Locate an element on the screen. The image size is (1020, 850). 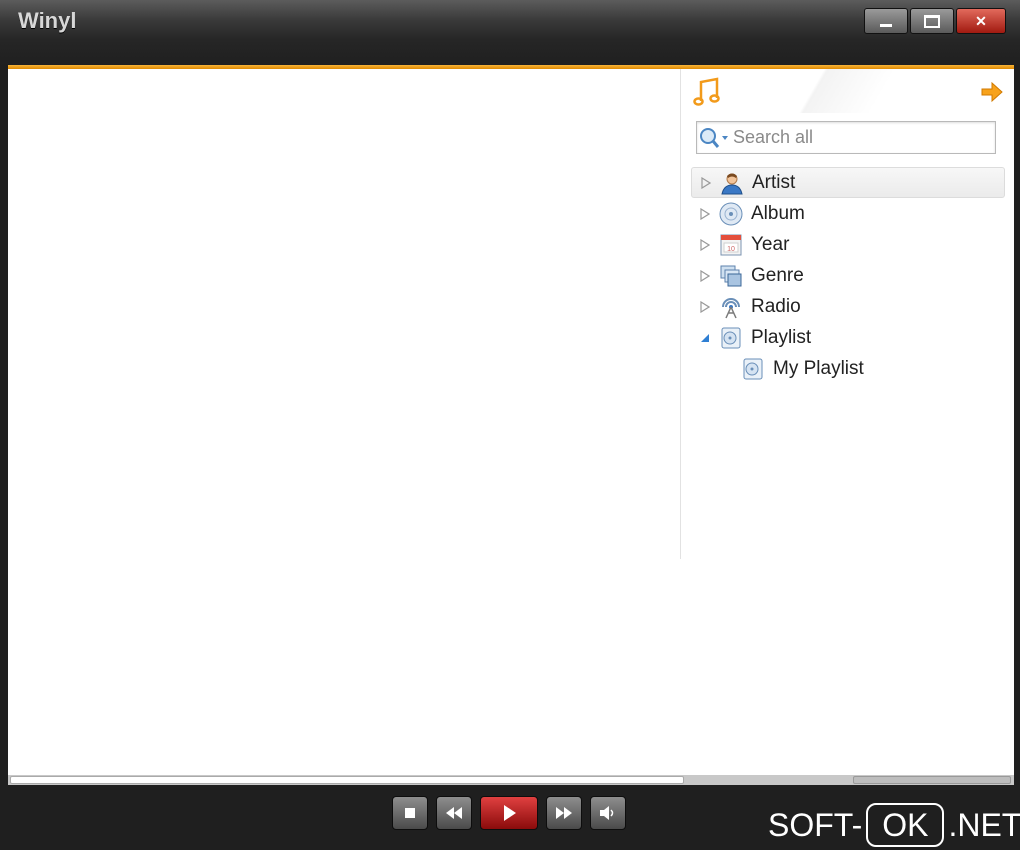
close-icon: ✕ is located at coordinates (981, 20).